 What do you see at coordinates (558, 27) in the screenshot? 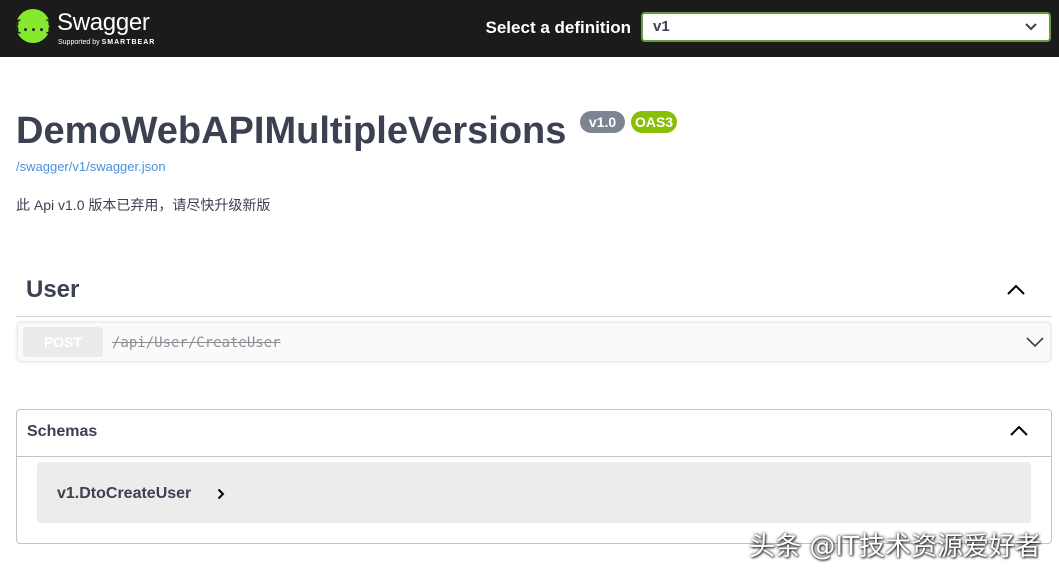
I see `definition-label: Select a definition` at bounding box center [558, 27].